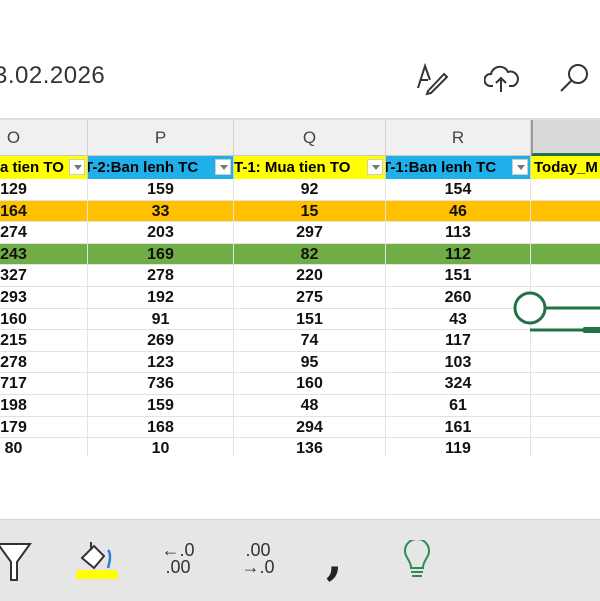 Image resolution: width=600 pixels, height=601 pixels. Describe the element at coordinates (44, 405) in the screenshot. I see `table-cell: 198` at that location.